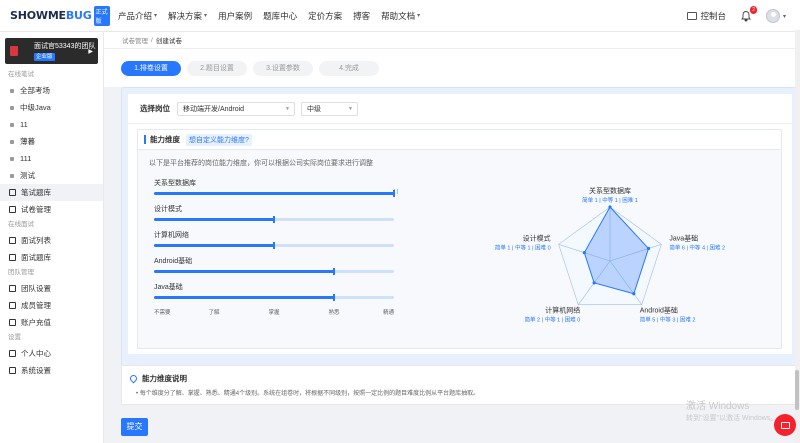 The image size is (800, 443). Describe the element at coordinates (51, 257) in the screenshot. I see `sidebar-item: 面试题库` at that location.